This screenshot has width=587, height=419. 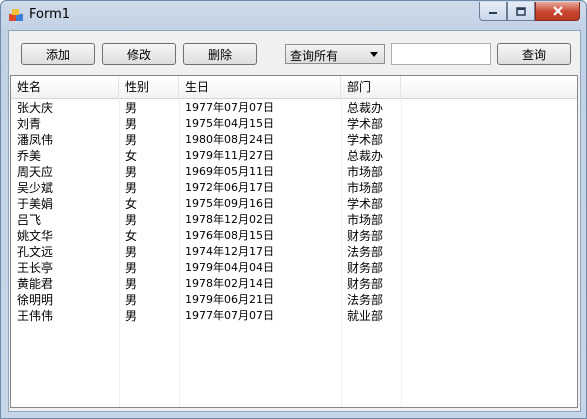 I want to click on search-input, so click(x=441, y=54).